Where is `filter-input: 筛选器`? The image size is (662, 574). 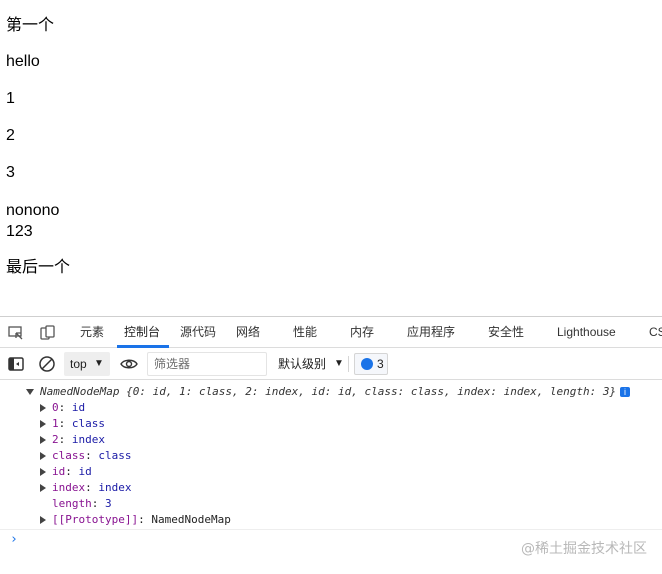
filter-input: 筛选器 is located at coordinates (207, 364).